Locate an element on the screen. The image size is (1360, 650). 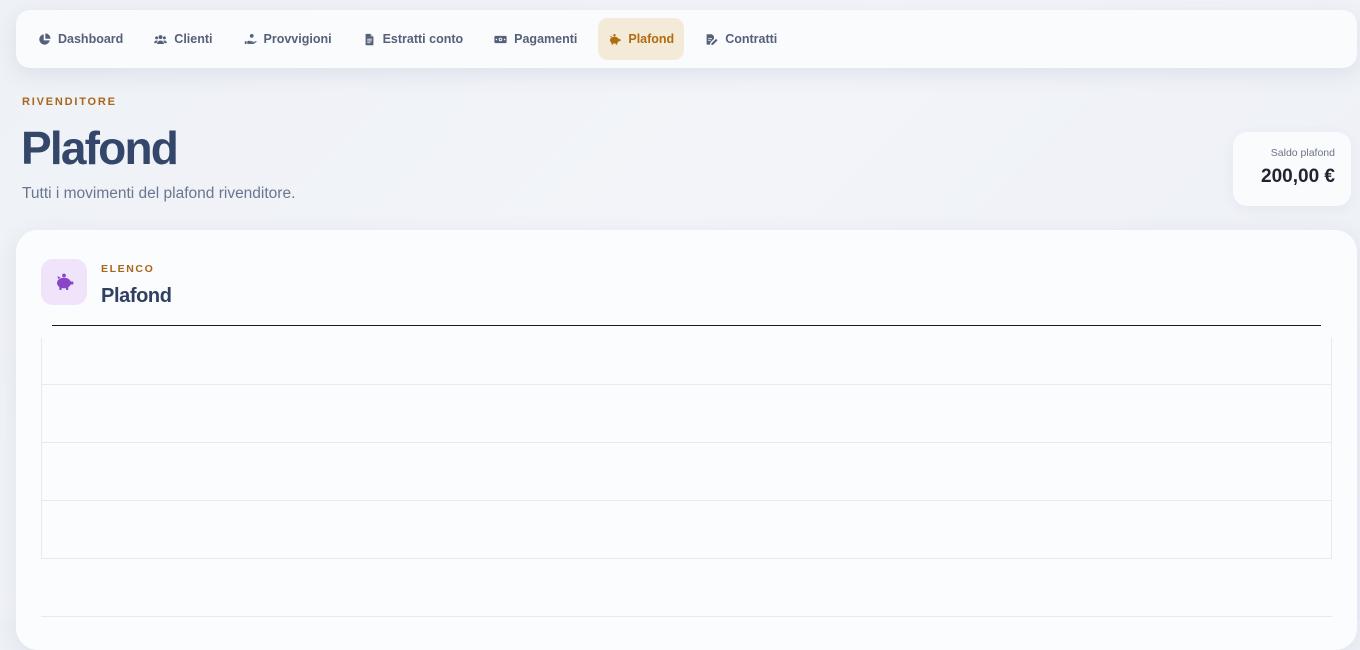
nav-item-provvigioni: Provvigioni is located at coordinates (288, 39).